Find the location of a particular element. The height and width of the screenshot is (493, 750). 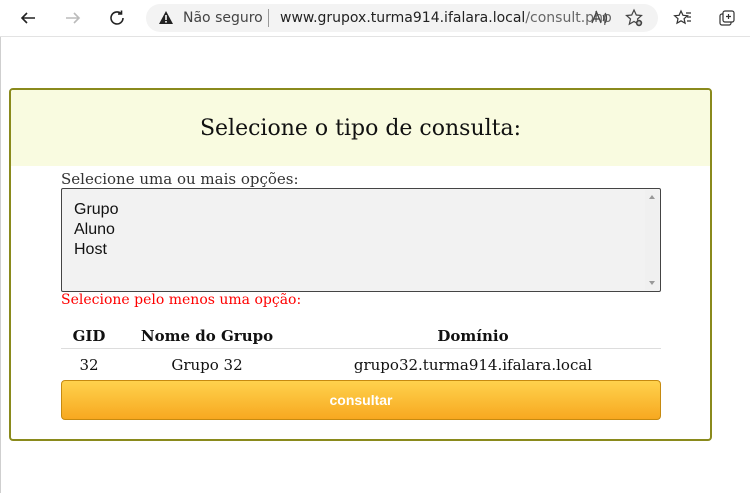

address-separator is located at coordinates (268, 18).